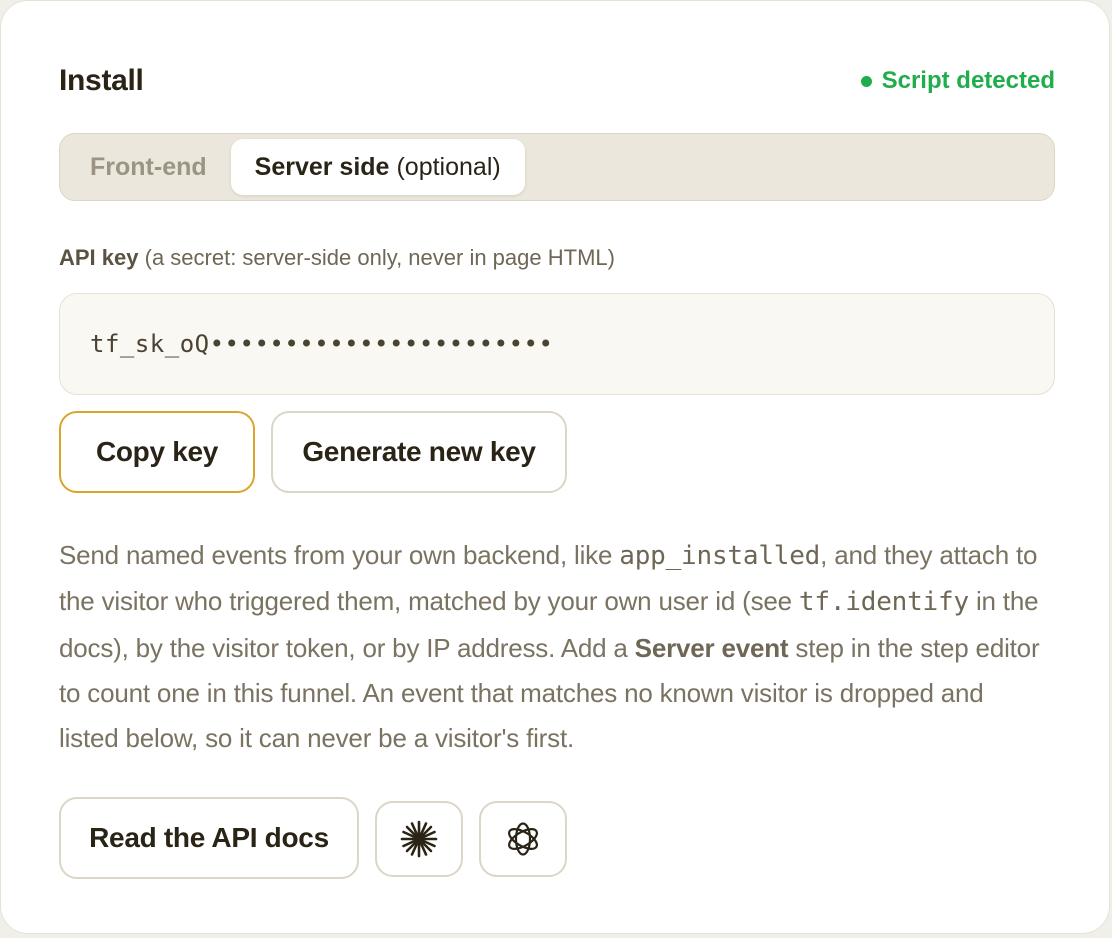  I want to click on openai-button, so click(523, 839).